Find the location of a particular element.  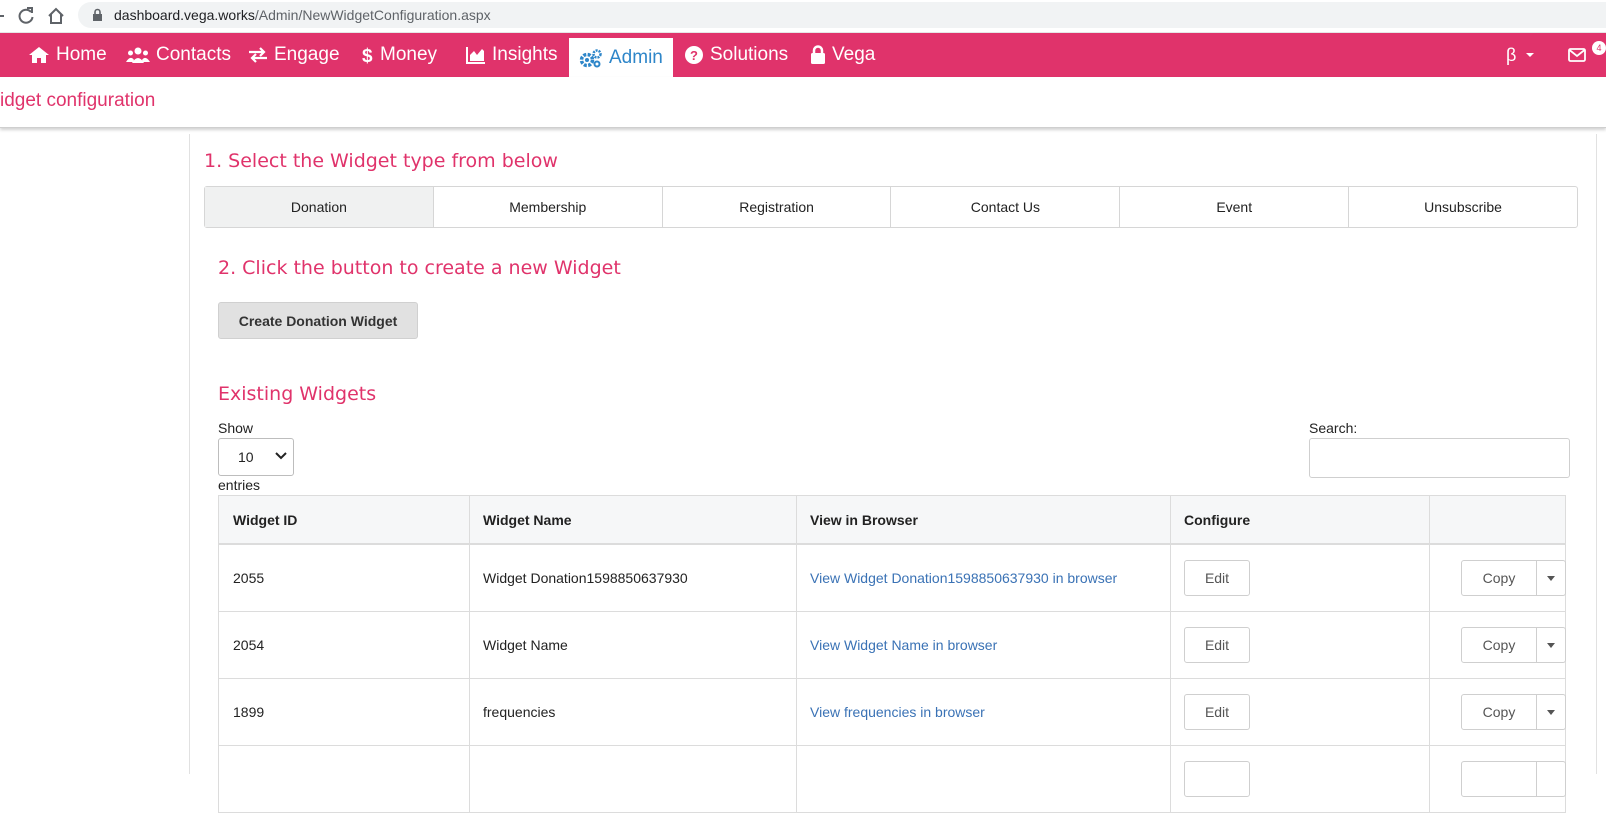

tab-registration: Registration is located at coordinates (777, 207).